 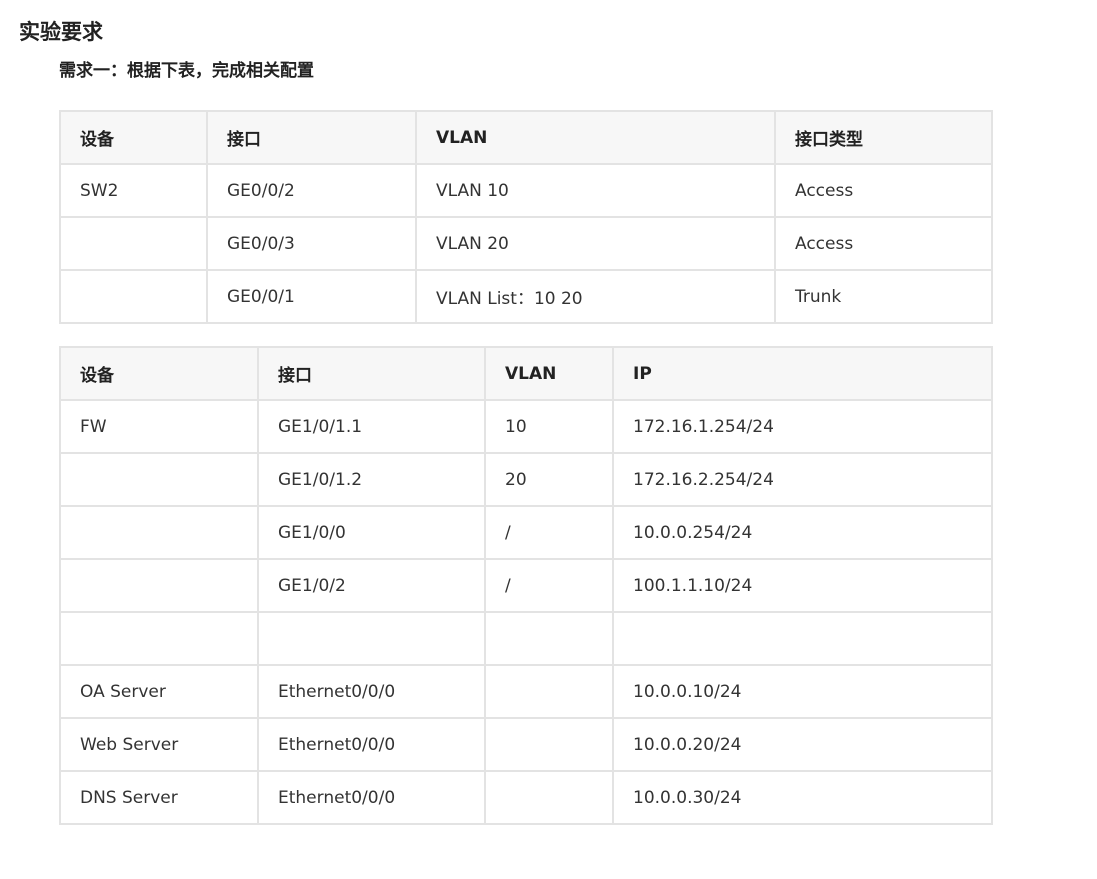 What do you see at coordinates (159, 691) in the screenshot?
I see `cell-device: OA Server` at bounding box center [159, 691].